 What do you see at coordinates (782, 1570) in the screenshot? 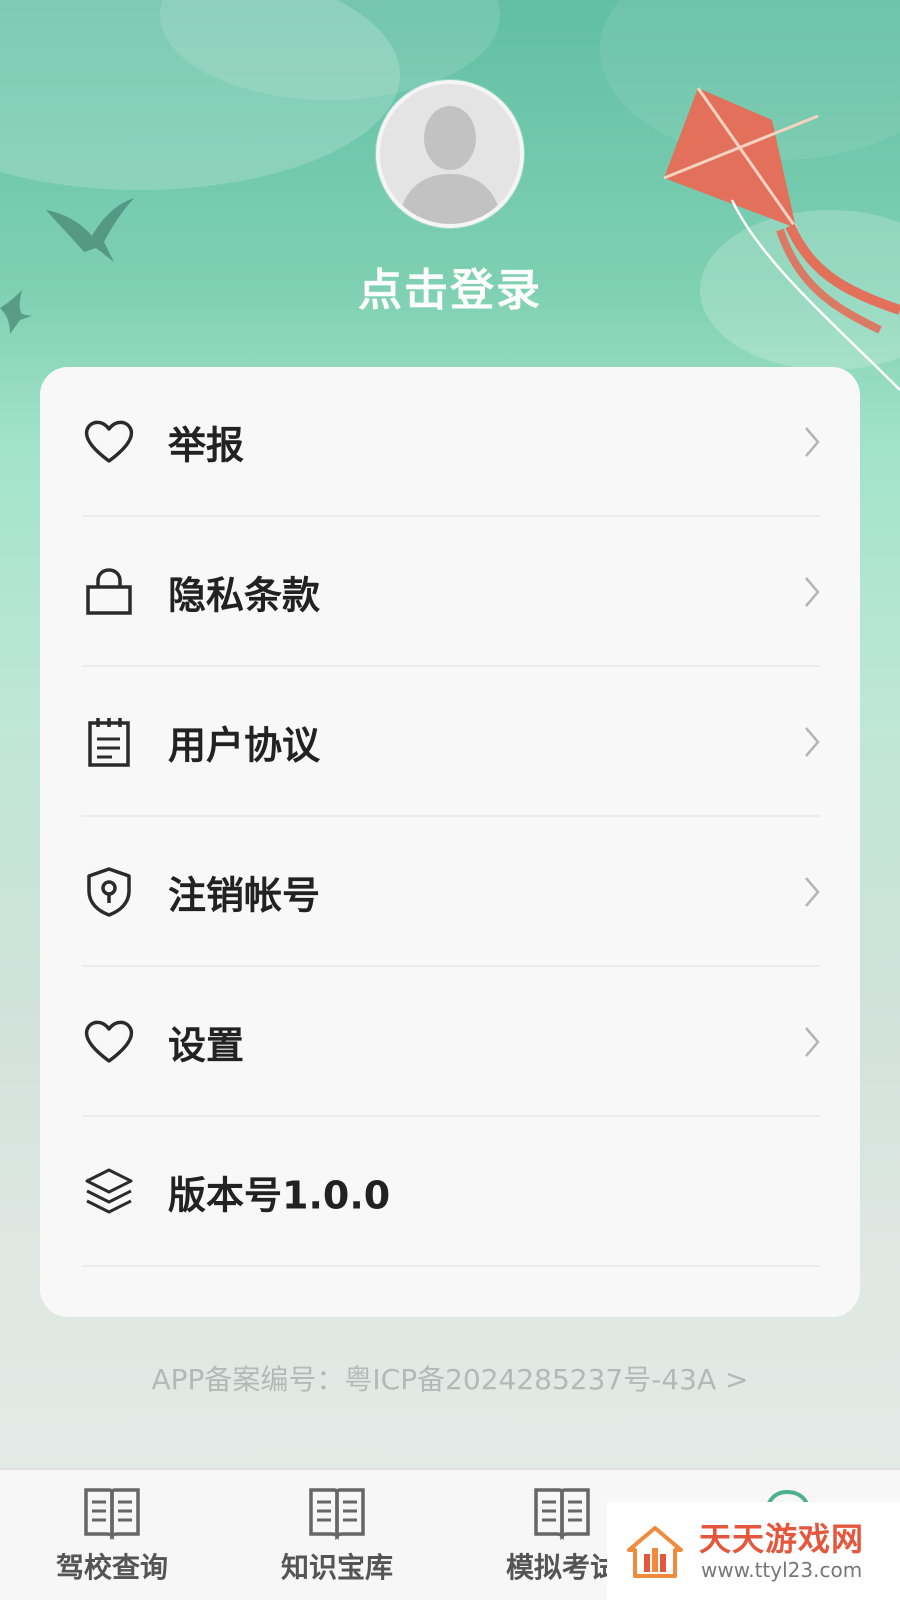
I see `watermark-url: www.ttyl23.com` at bounding box center [782, 1570].